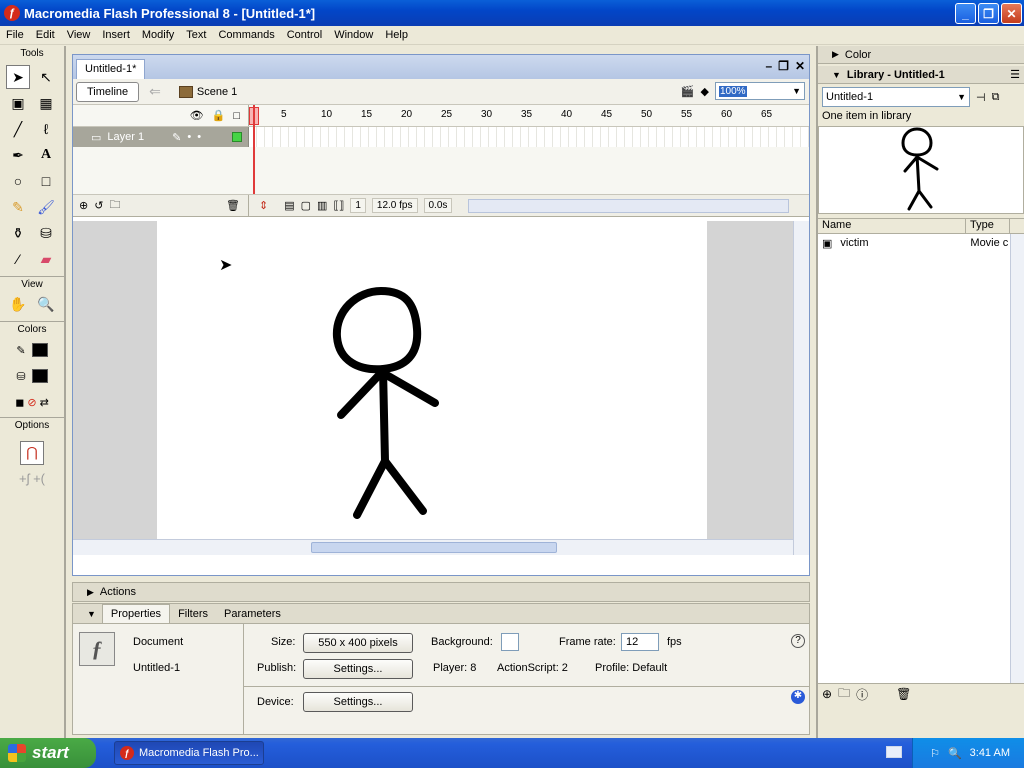 This screenshot has width=1024, height=768. Describe the element at coordinates (396, 35) in the screenshot. I see `menu-help: Help` at that location.